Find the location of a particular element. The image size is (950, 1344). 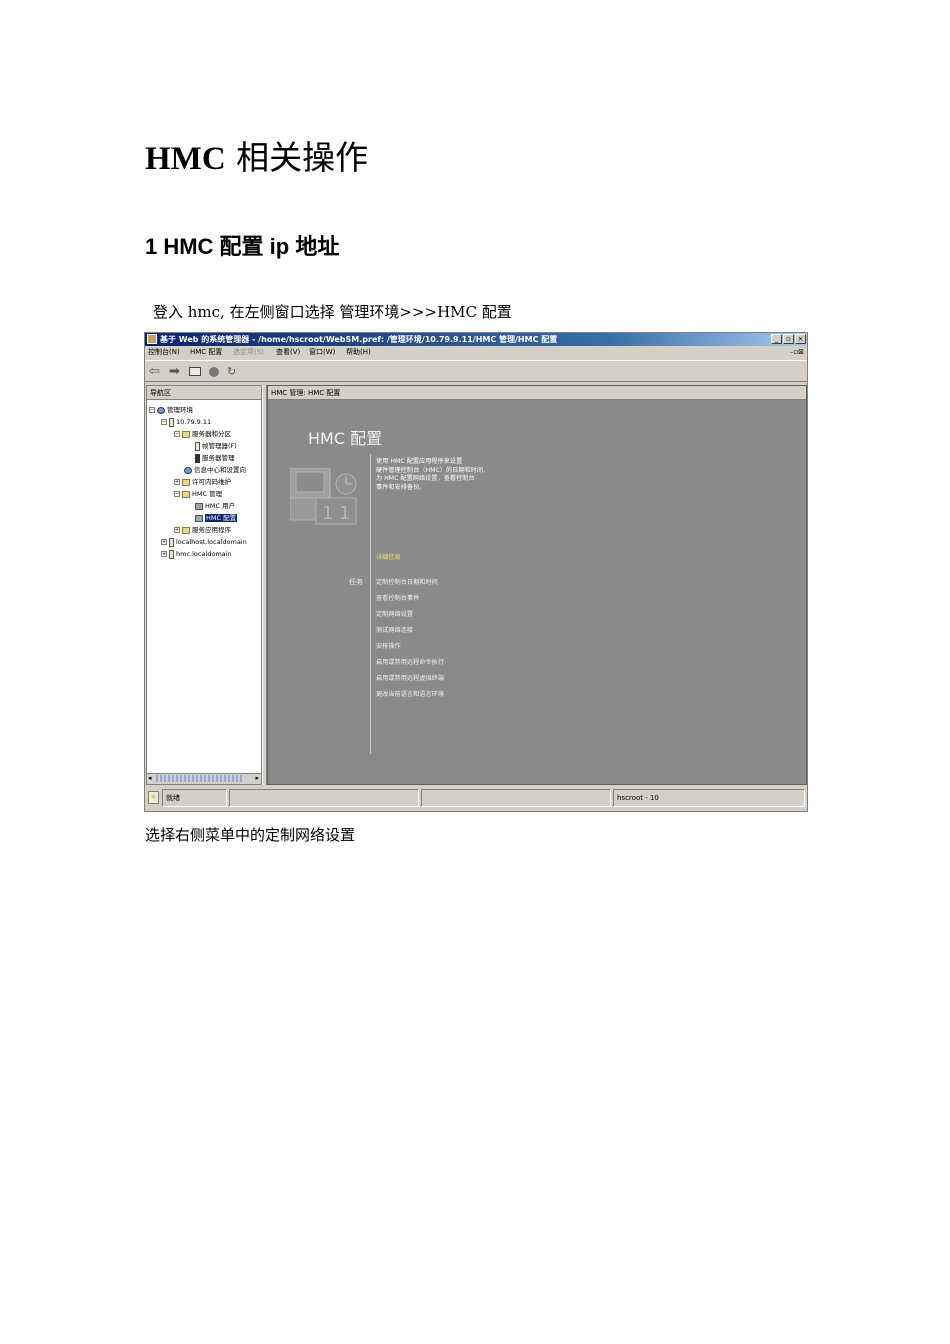

minimize-button: _ is located at coordinates (776, 339).